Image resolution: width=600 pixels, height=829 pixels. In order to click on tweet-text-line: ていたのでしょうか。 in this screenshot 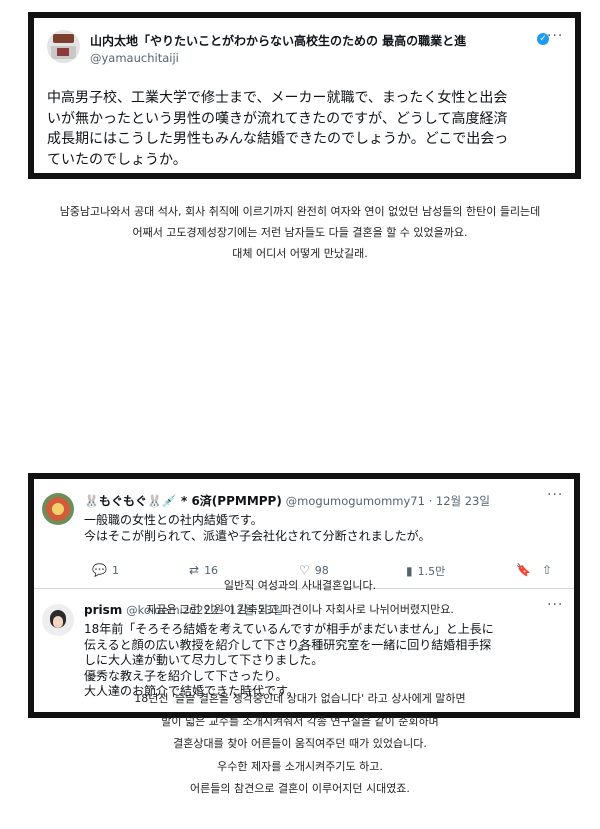, I will do `click(117, 159)`.